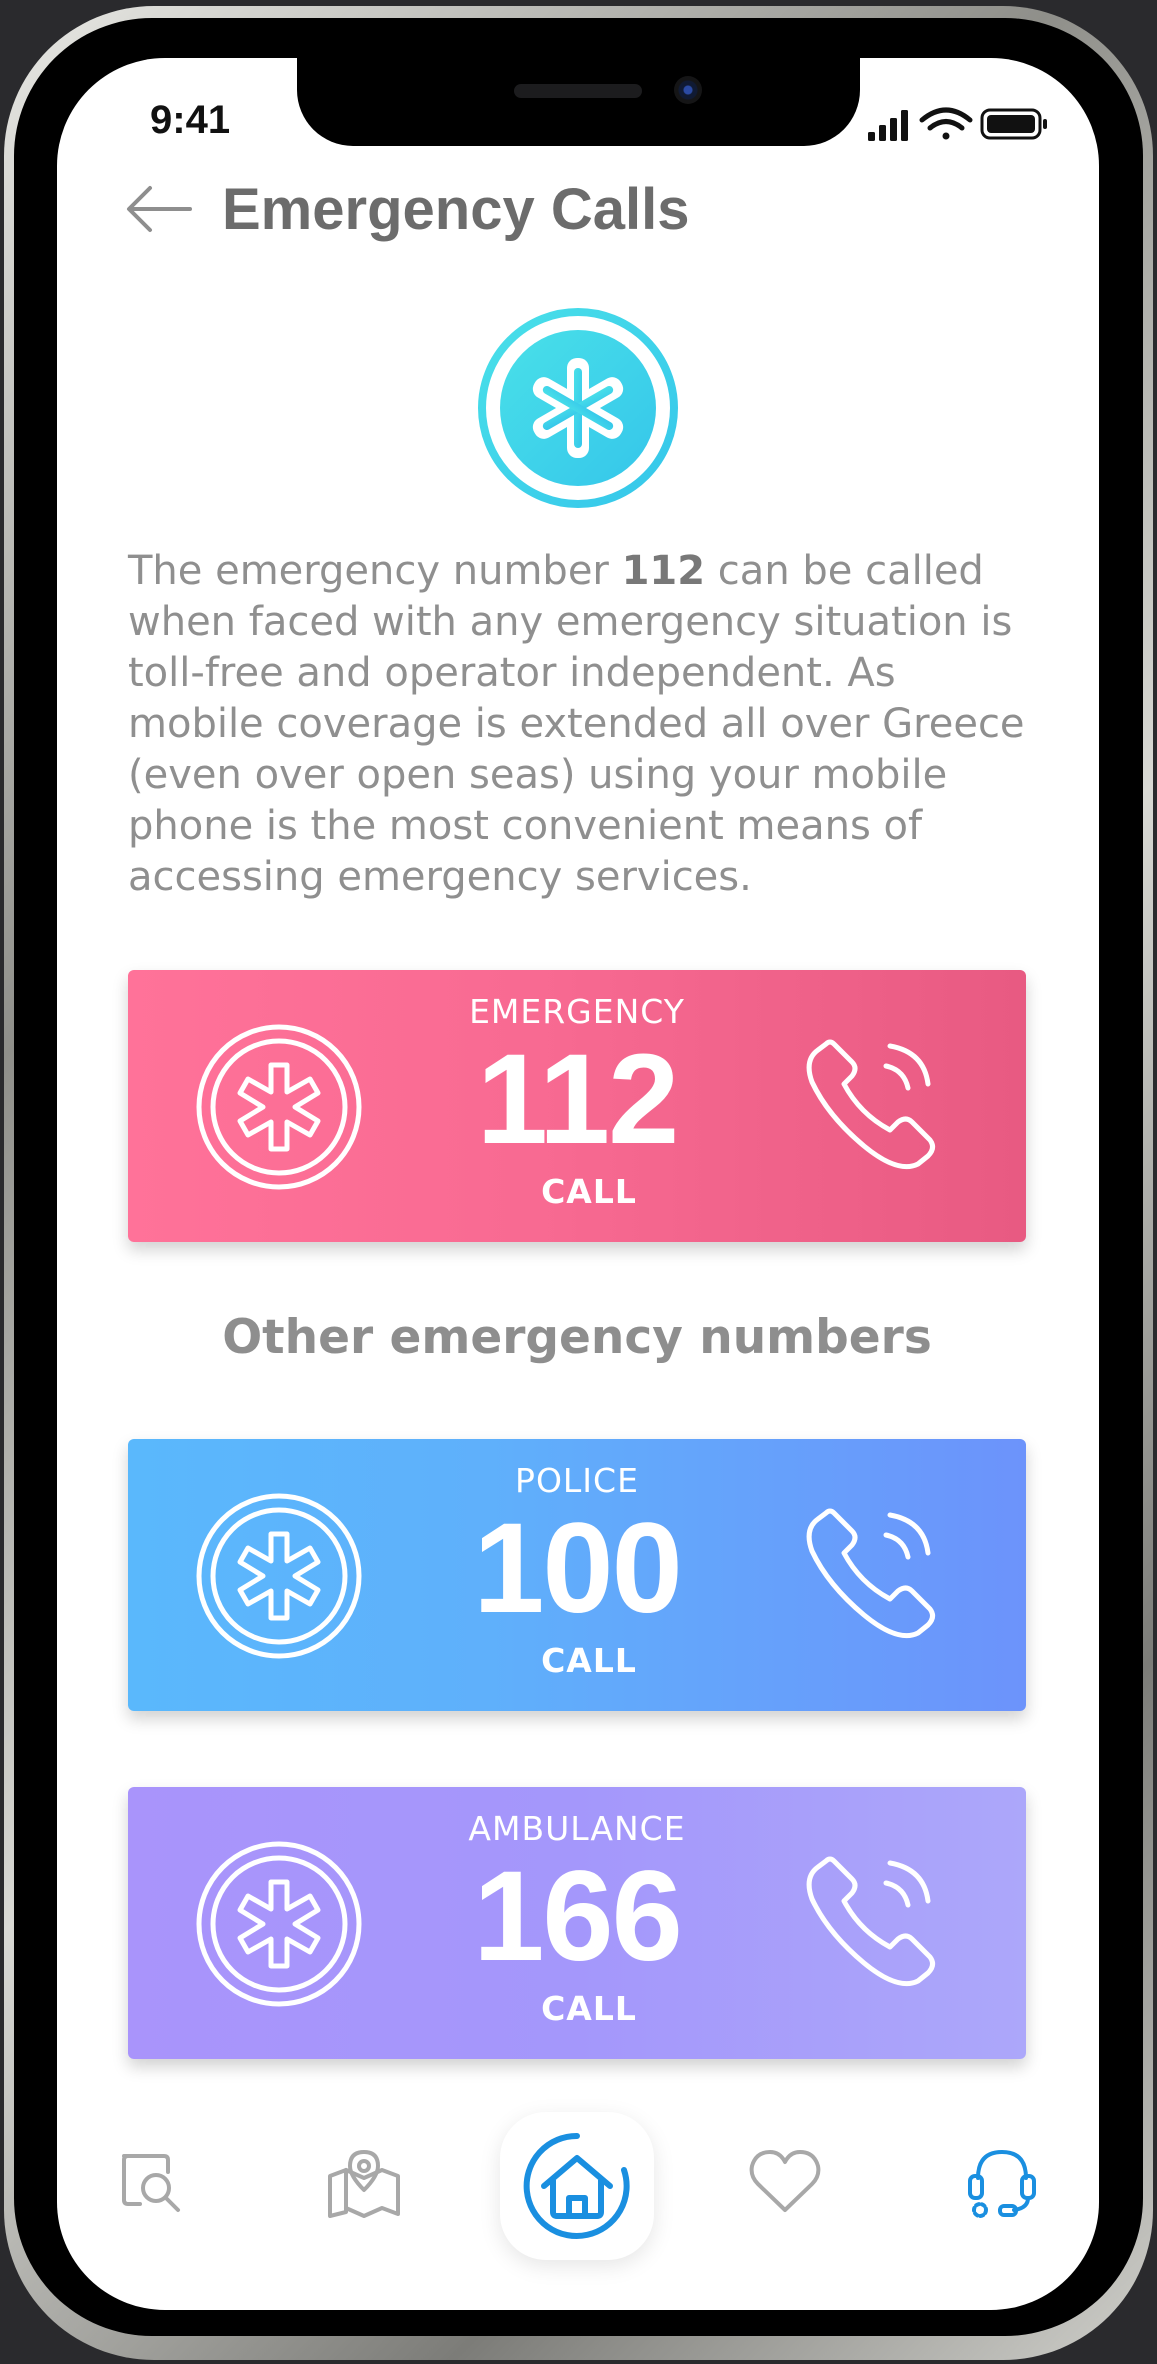 The height and width of the screenshot is (2364, 1157). What do you see at coordinates (577, 1480) in the screenshot?
I see `card-service-name: POLICE` at bounding box center [577, 1480].